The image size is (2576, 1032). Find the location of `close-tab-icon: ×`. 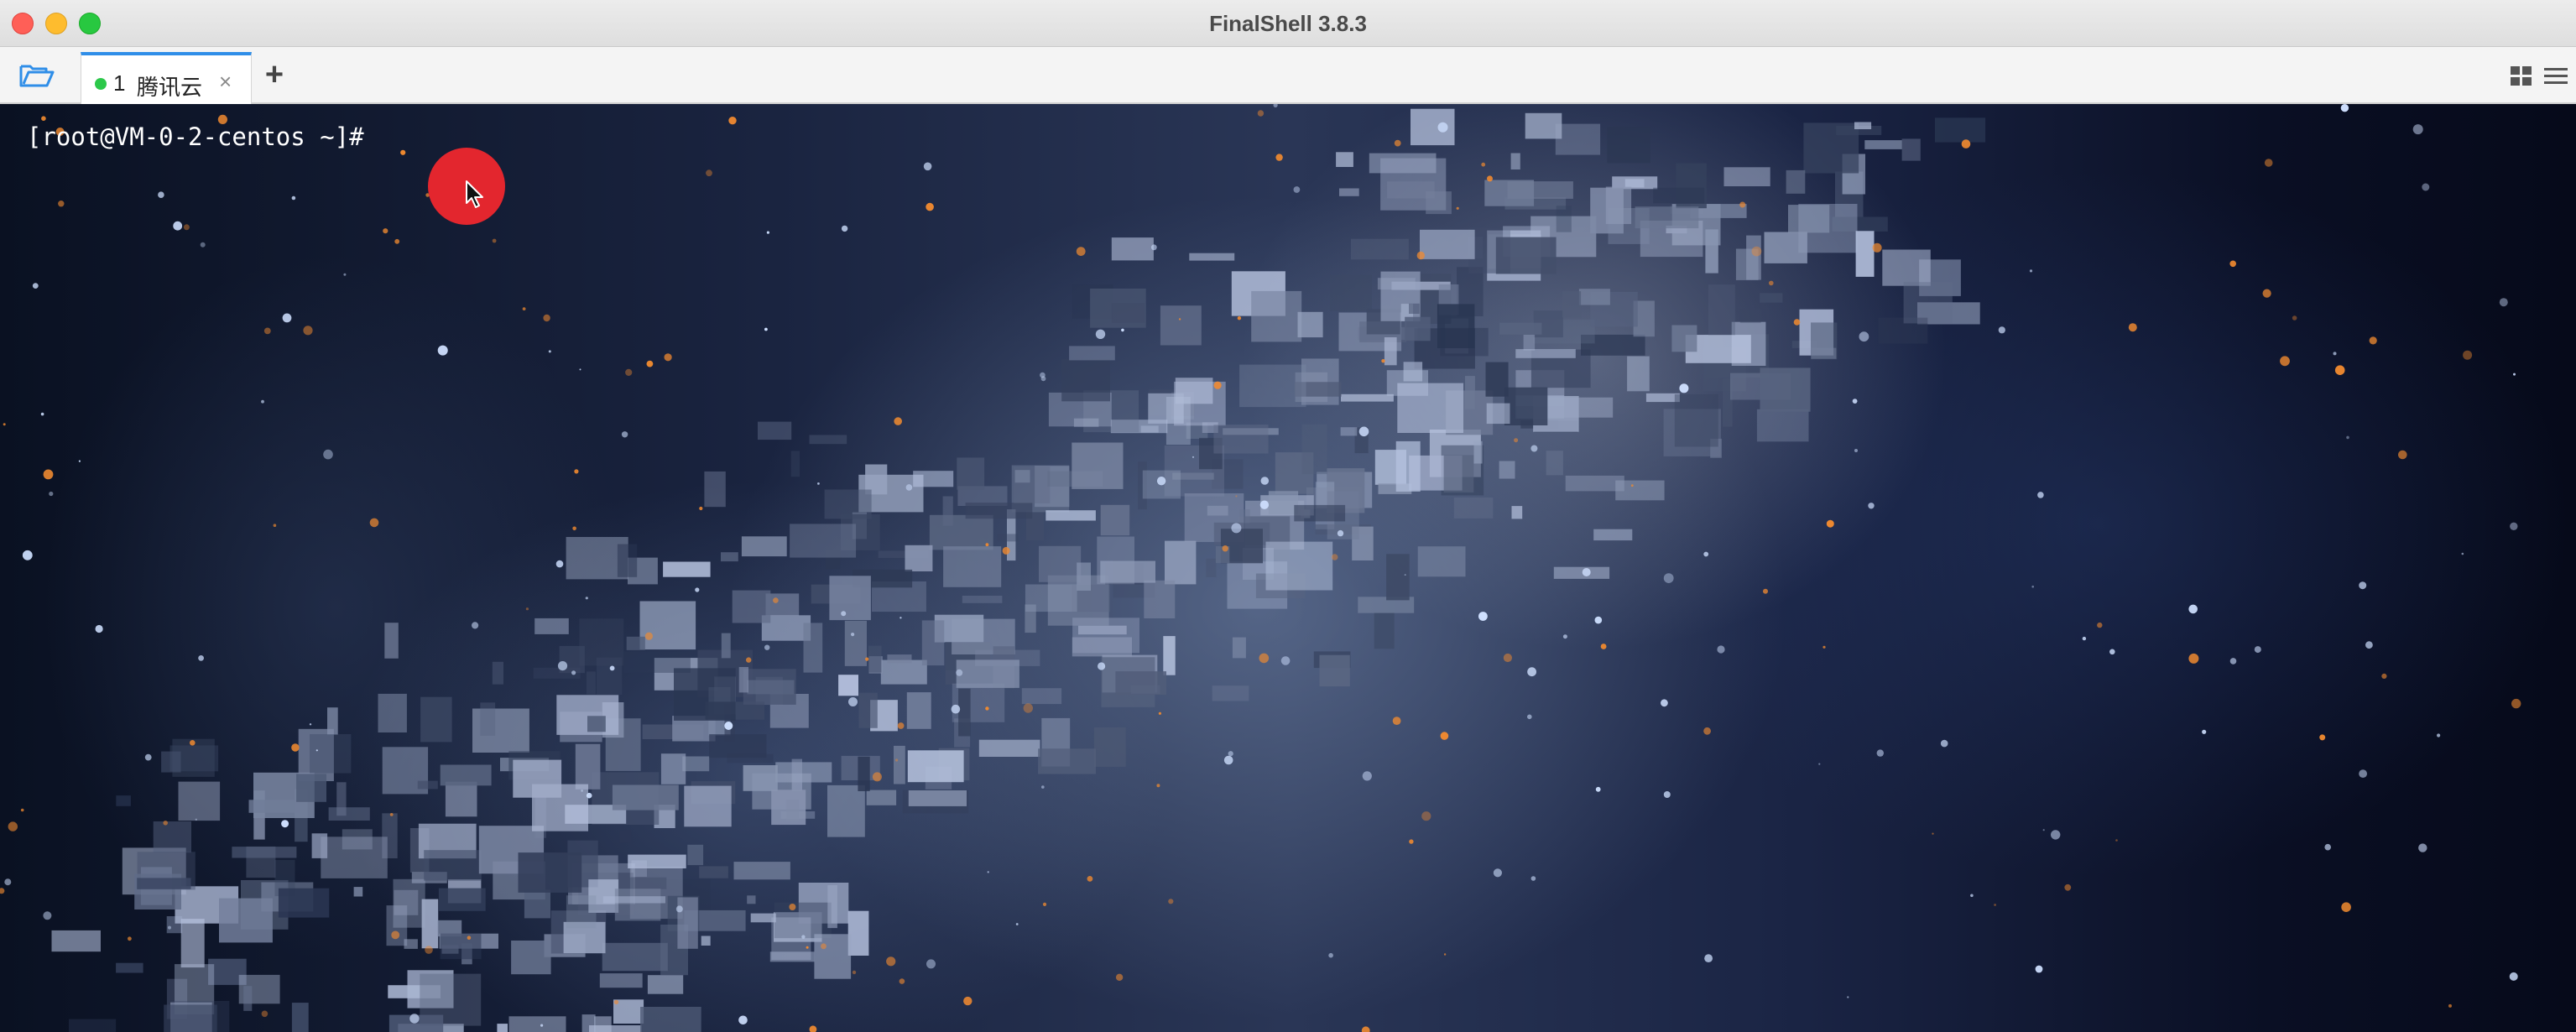

close-tab-icon: × is located at coordinates (225, 82).